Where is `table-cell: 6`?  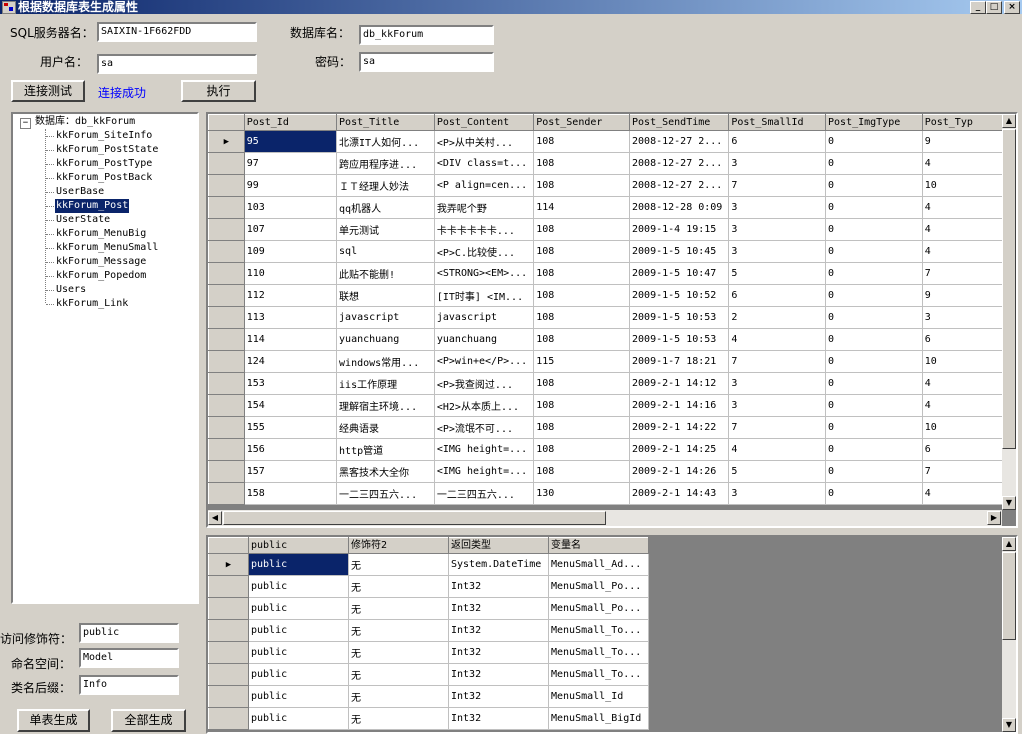
table-cell: 6 is located at coordinates (777, 295).